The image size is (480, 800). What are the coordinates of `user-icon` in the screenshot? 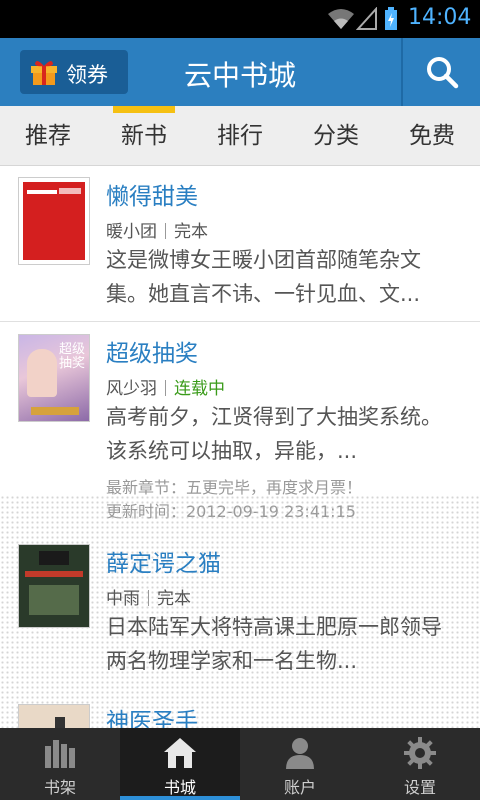 It's located at (300, 753).